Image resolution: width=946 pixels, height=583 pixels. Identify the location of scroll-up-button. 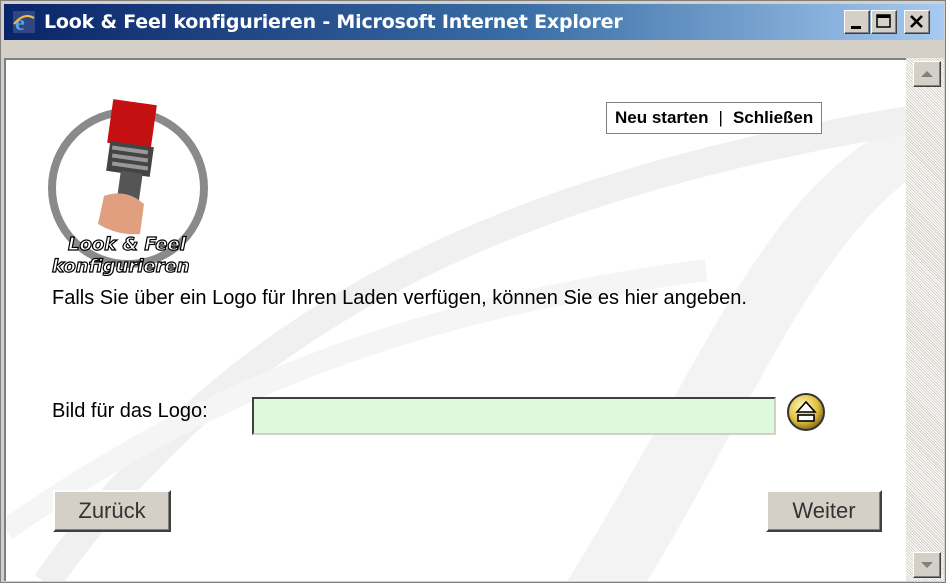
(927, 74).